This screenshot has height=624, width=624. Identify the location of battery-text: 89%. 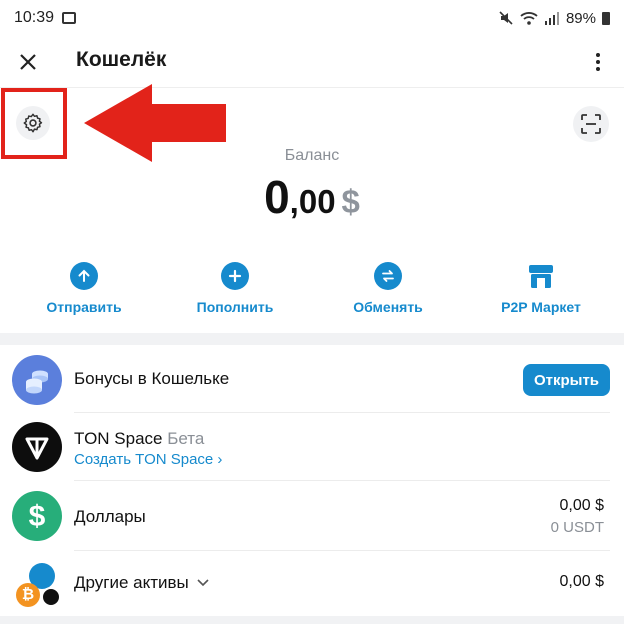
(580, 18).